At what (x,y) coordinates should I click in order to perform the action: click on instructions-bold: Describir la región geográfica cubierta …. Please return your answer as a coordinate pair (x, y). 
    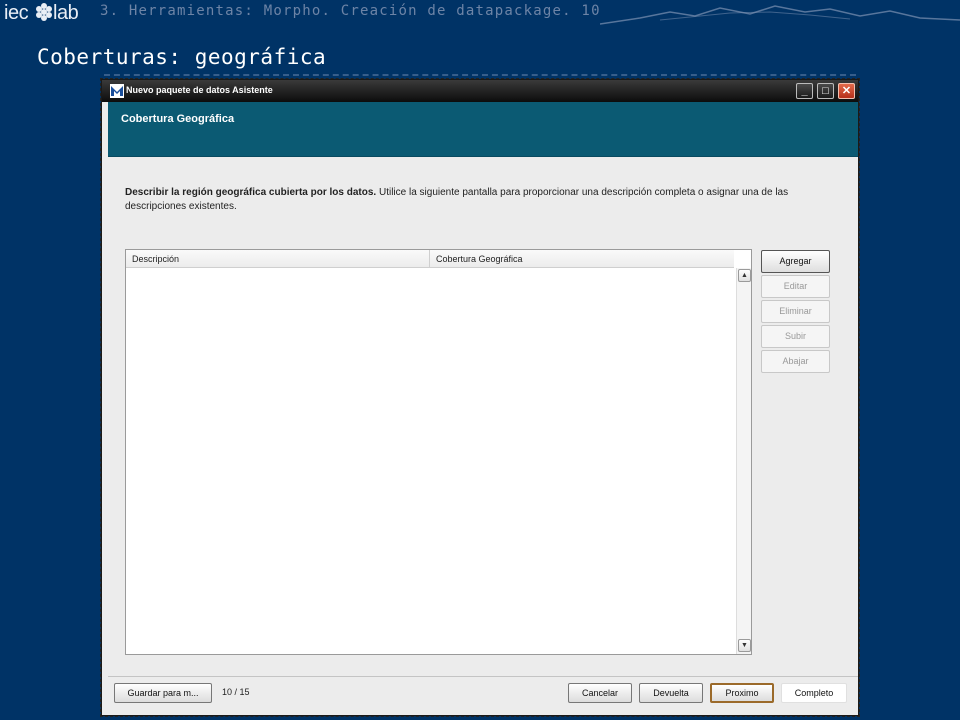
    Looking at the image, I should click on (251, 192).